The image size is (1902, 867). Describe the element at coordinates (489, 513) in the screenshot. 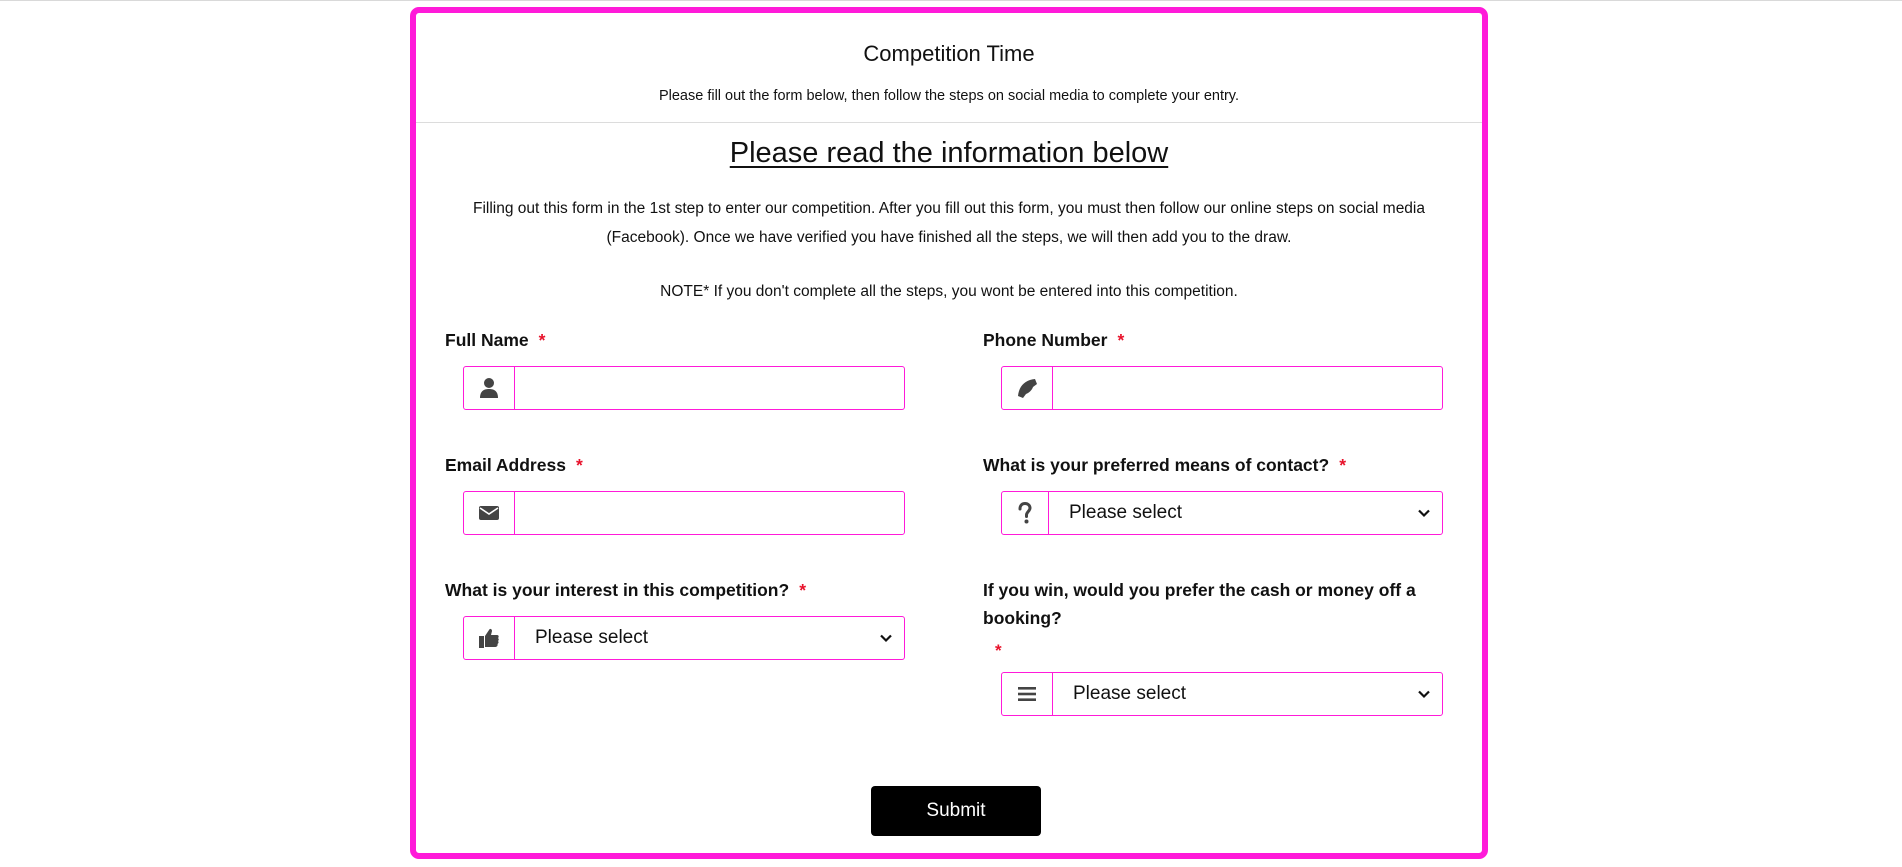

I see `envelope-icon` at that location.